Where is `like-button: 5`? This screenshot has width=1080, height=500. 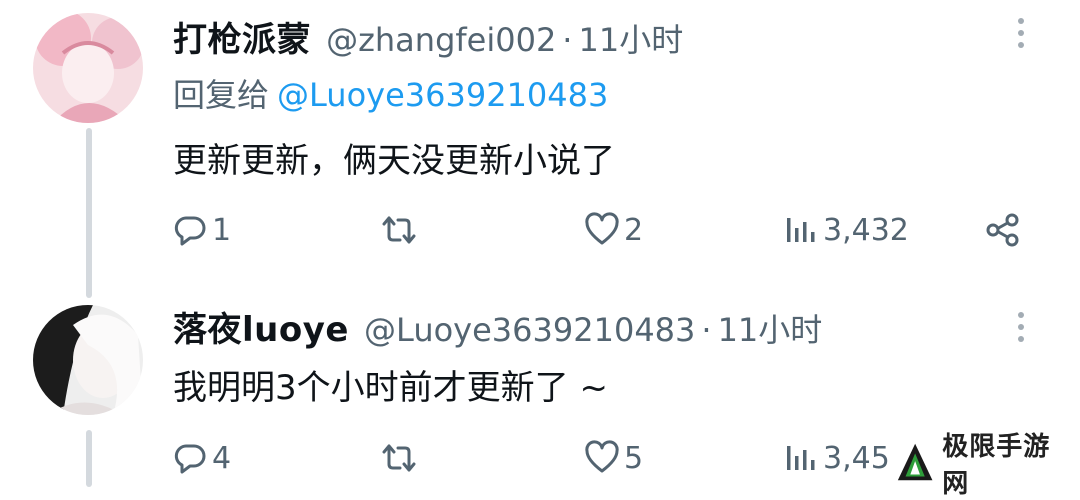
like-button: 5 is located at coordinates (613, 458).